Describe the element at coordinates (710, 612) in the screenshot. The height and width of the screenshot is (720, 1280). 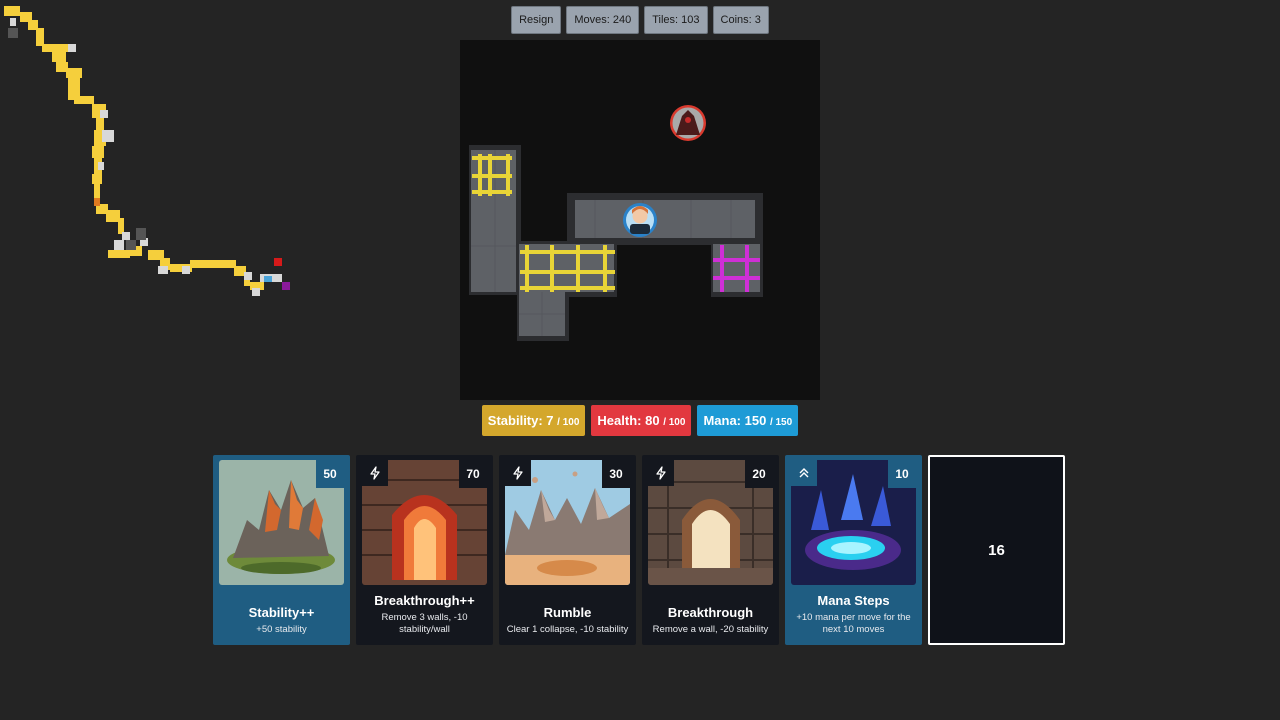
I see `card-title: Breakthrough` at that location.